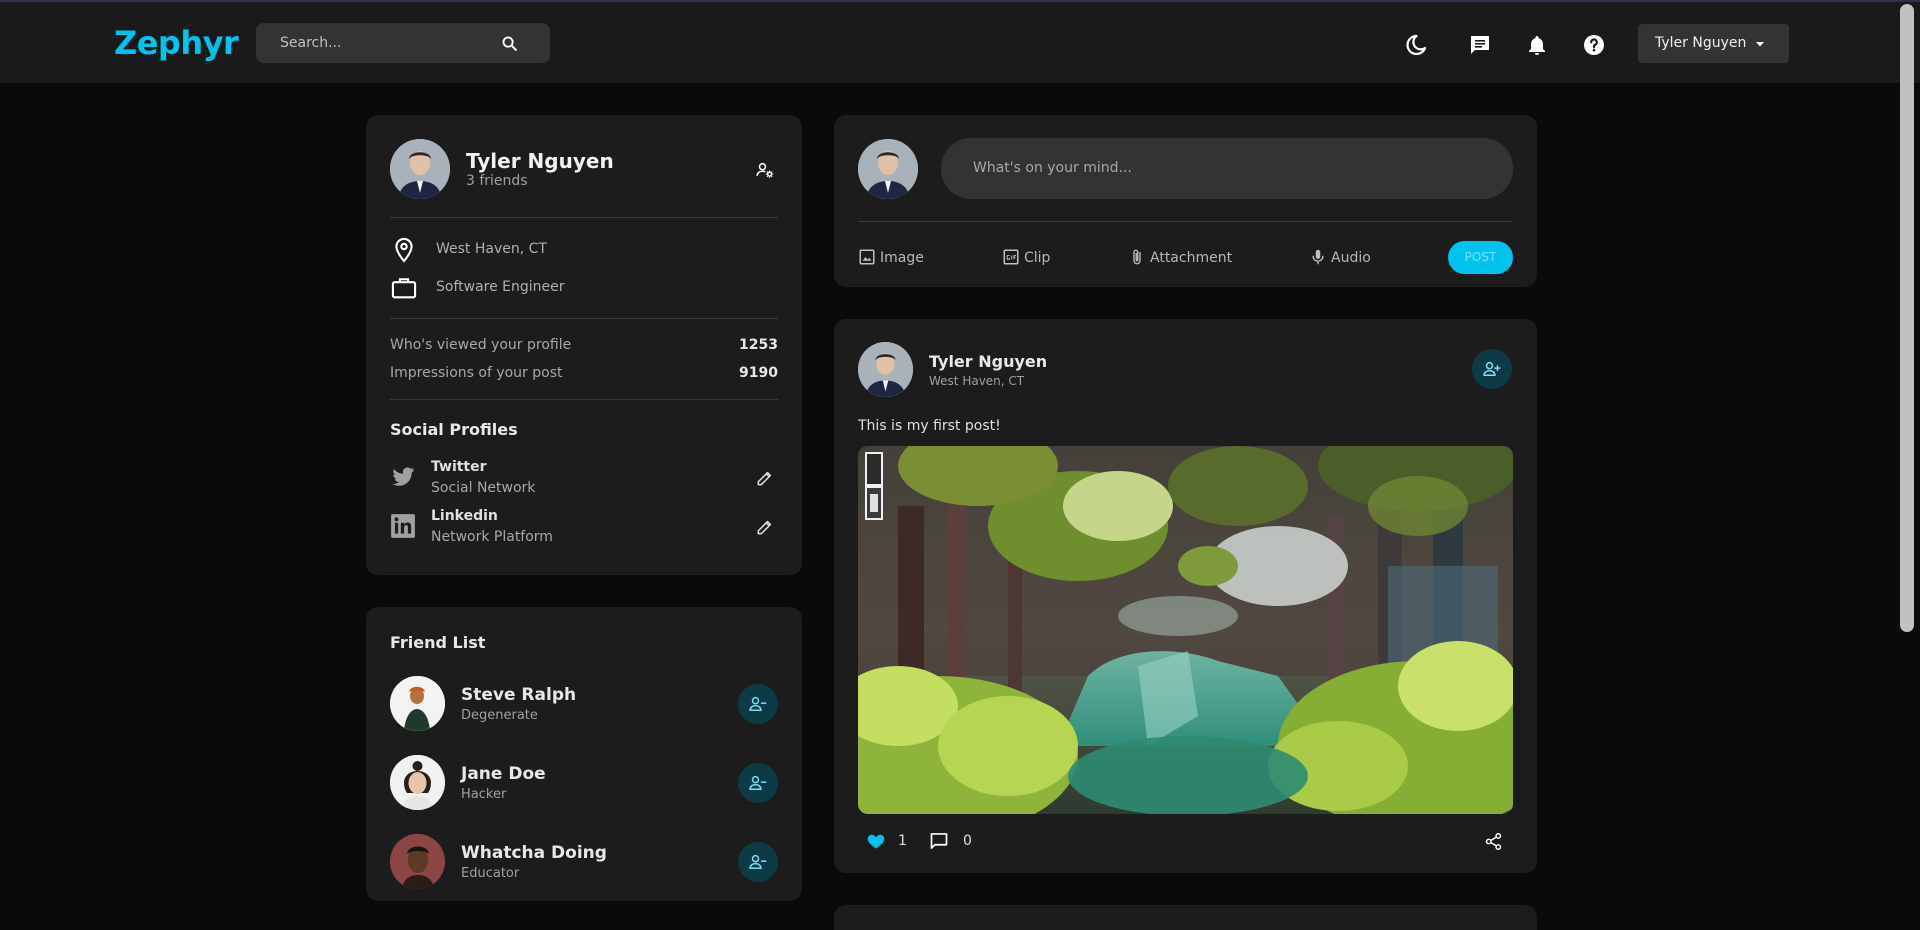 This screenshot has width=1920, height=930. Describe the element at coordinates (404, 250) in the screenshot. I see `location-pin-icon` at that location.